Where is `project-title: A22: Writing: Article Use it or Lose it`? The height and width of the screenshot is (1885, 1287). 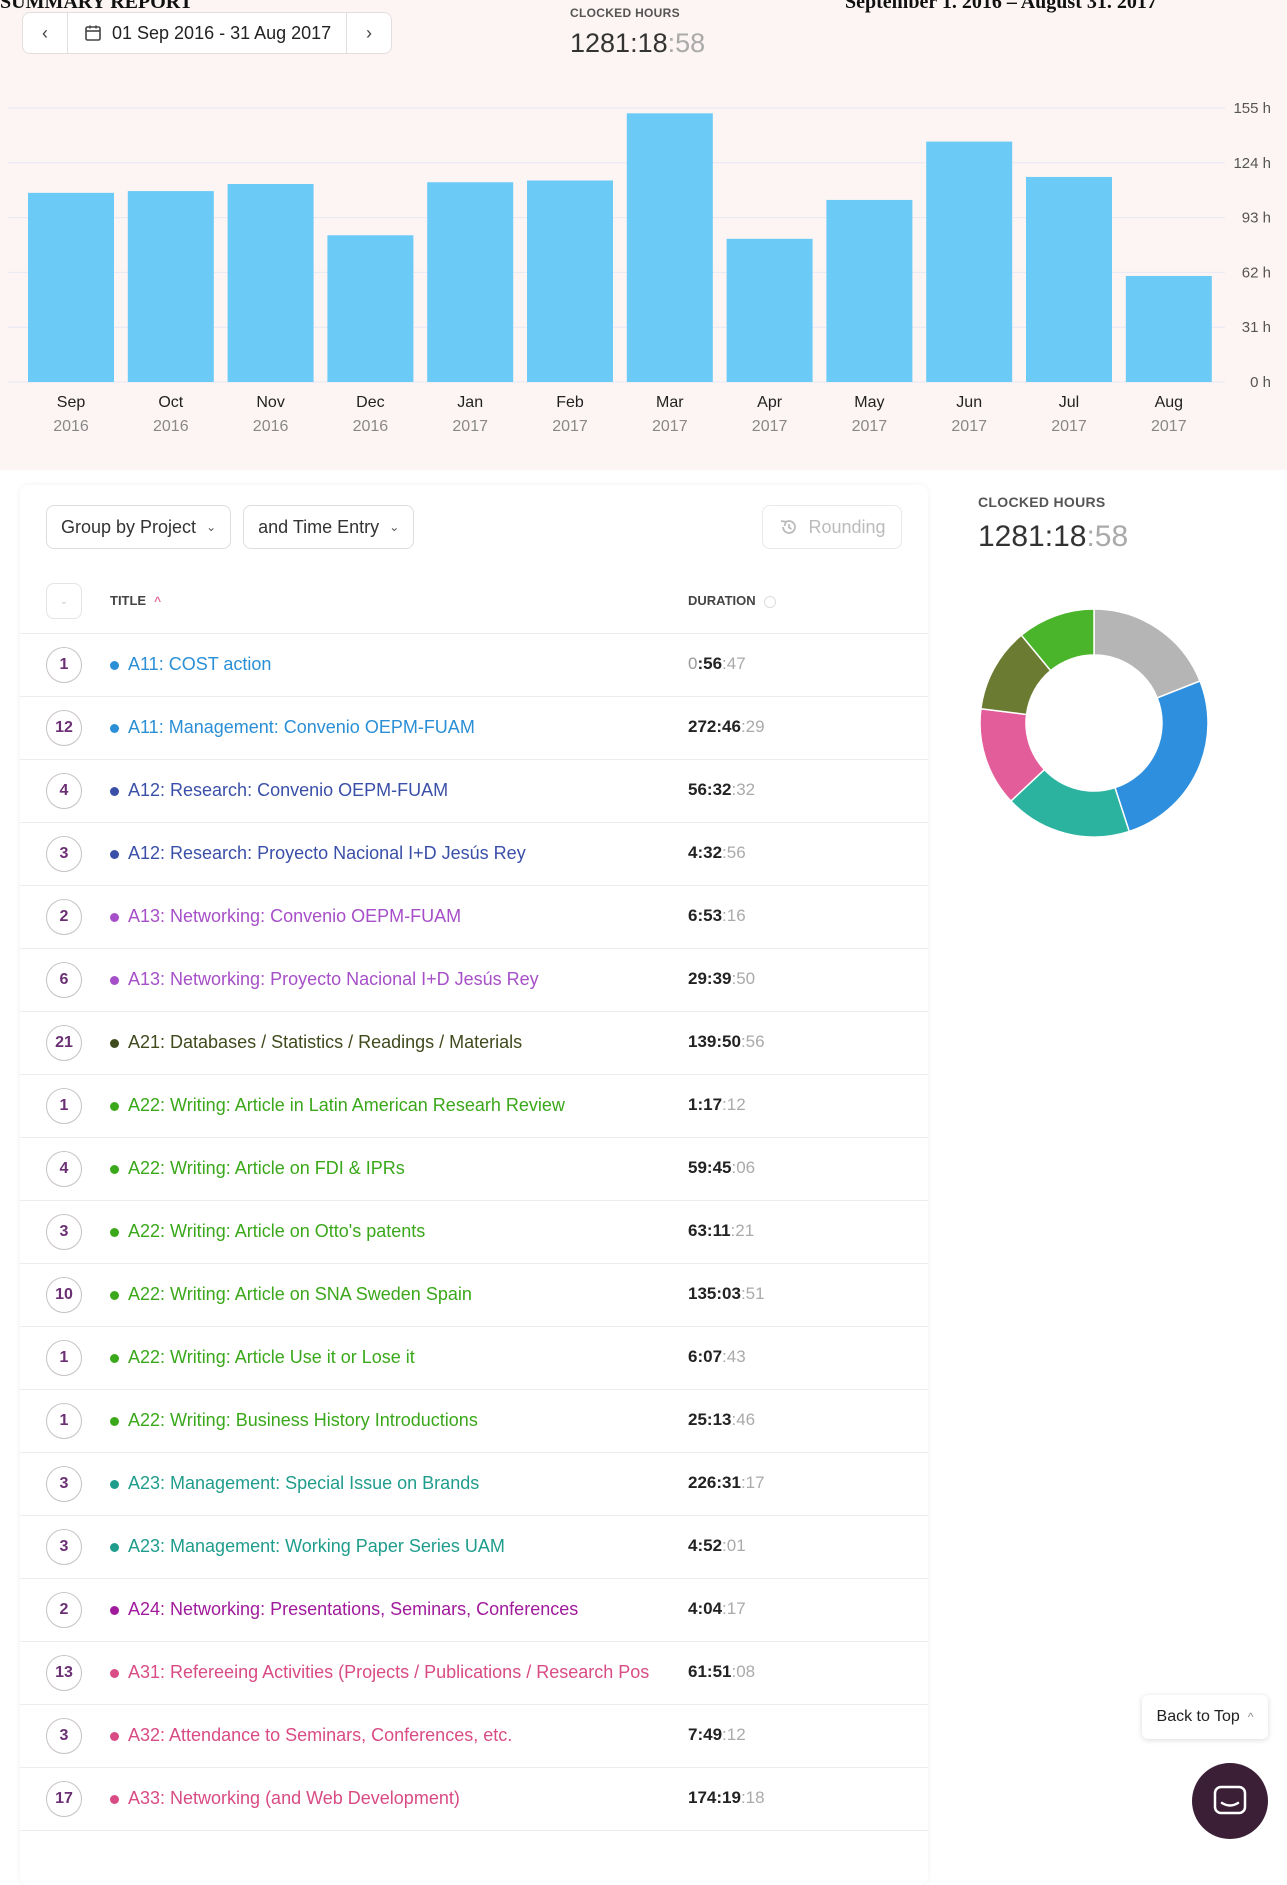
project-title: A22: Writing: Article Use it or Lose it is located at coordinates (271, 1357).